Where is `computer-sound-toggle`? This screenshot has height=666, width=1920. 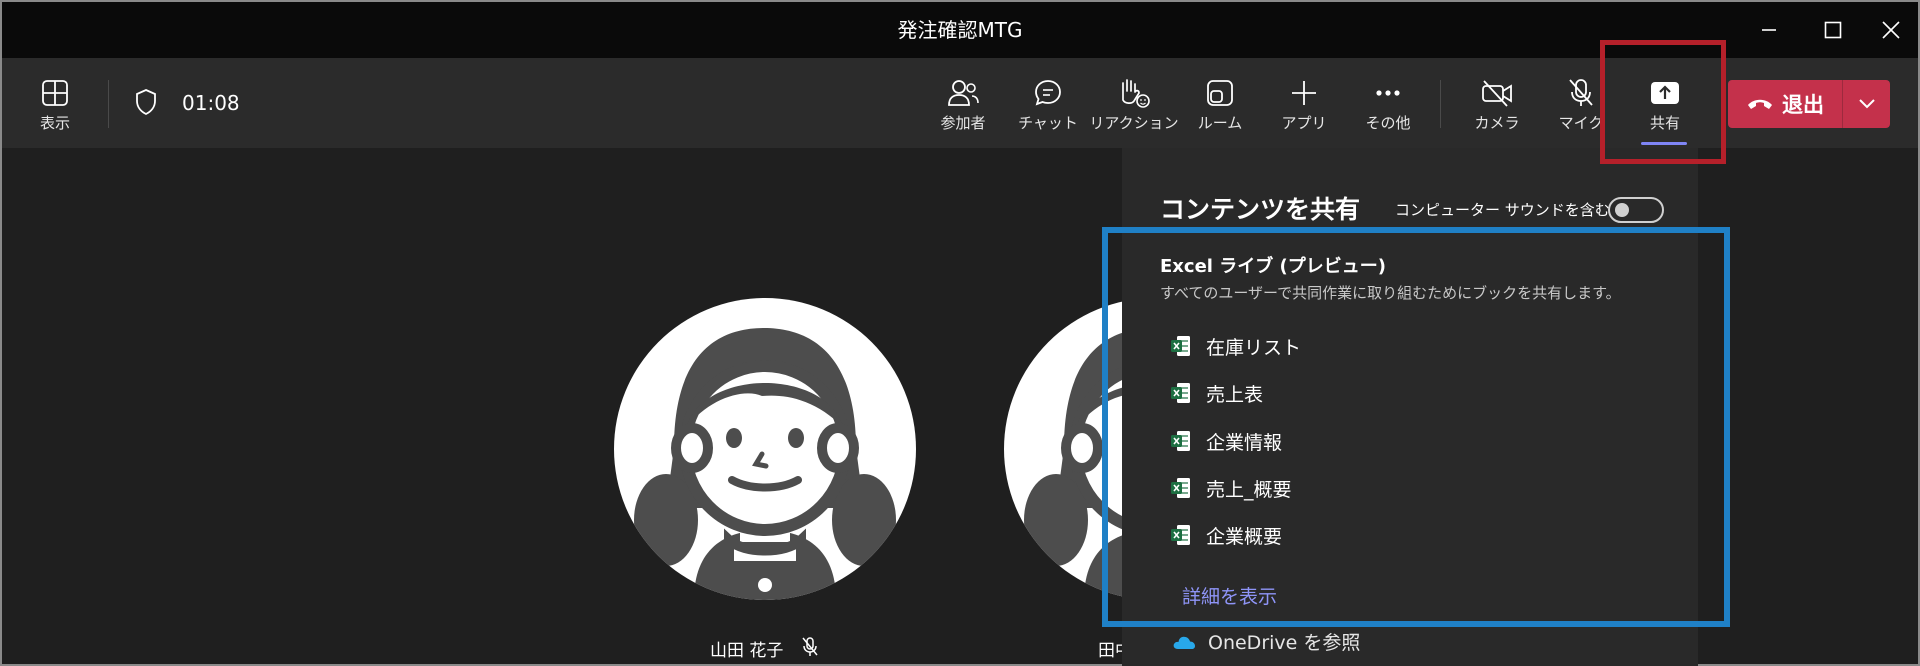 computer-sound-toggle is located at coordinates (1636, 210).